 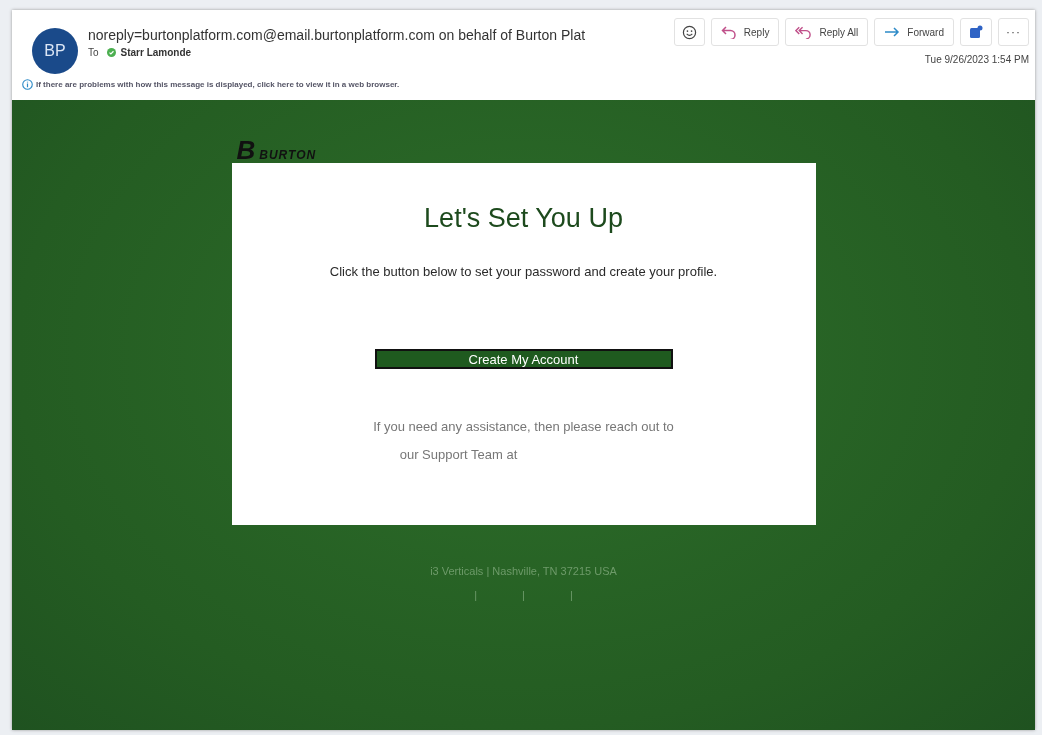 I want to click on reply-icon, so click(x=728, y=32).